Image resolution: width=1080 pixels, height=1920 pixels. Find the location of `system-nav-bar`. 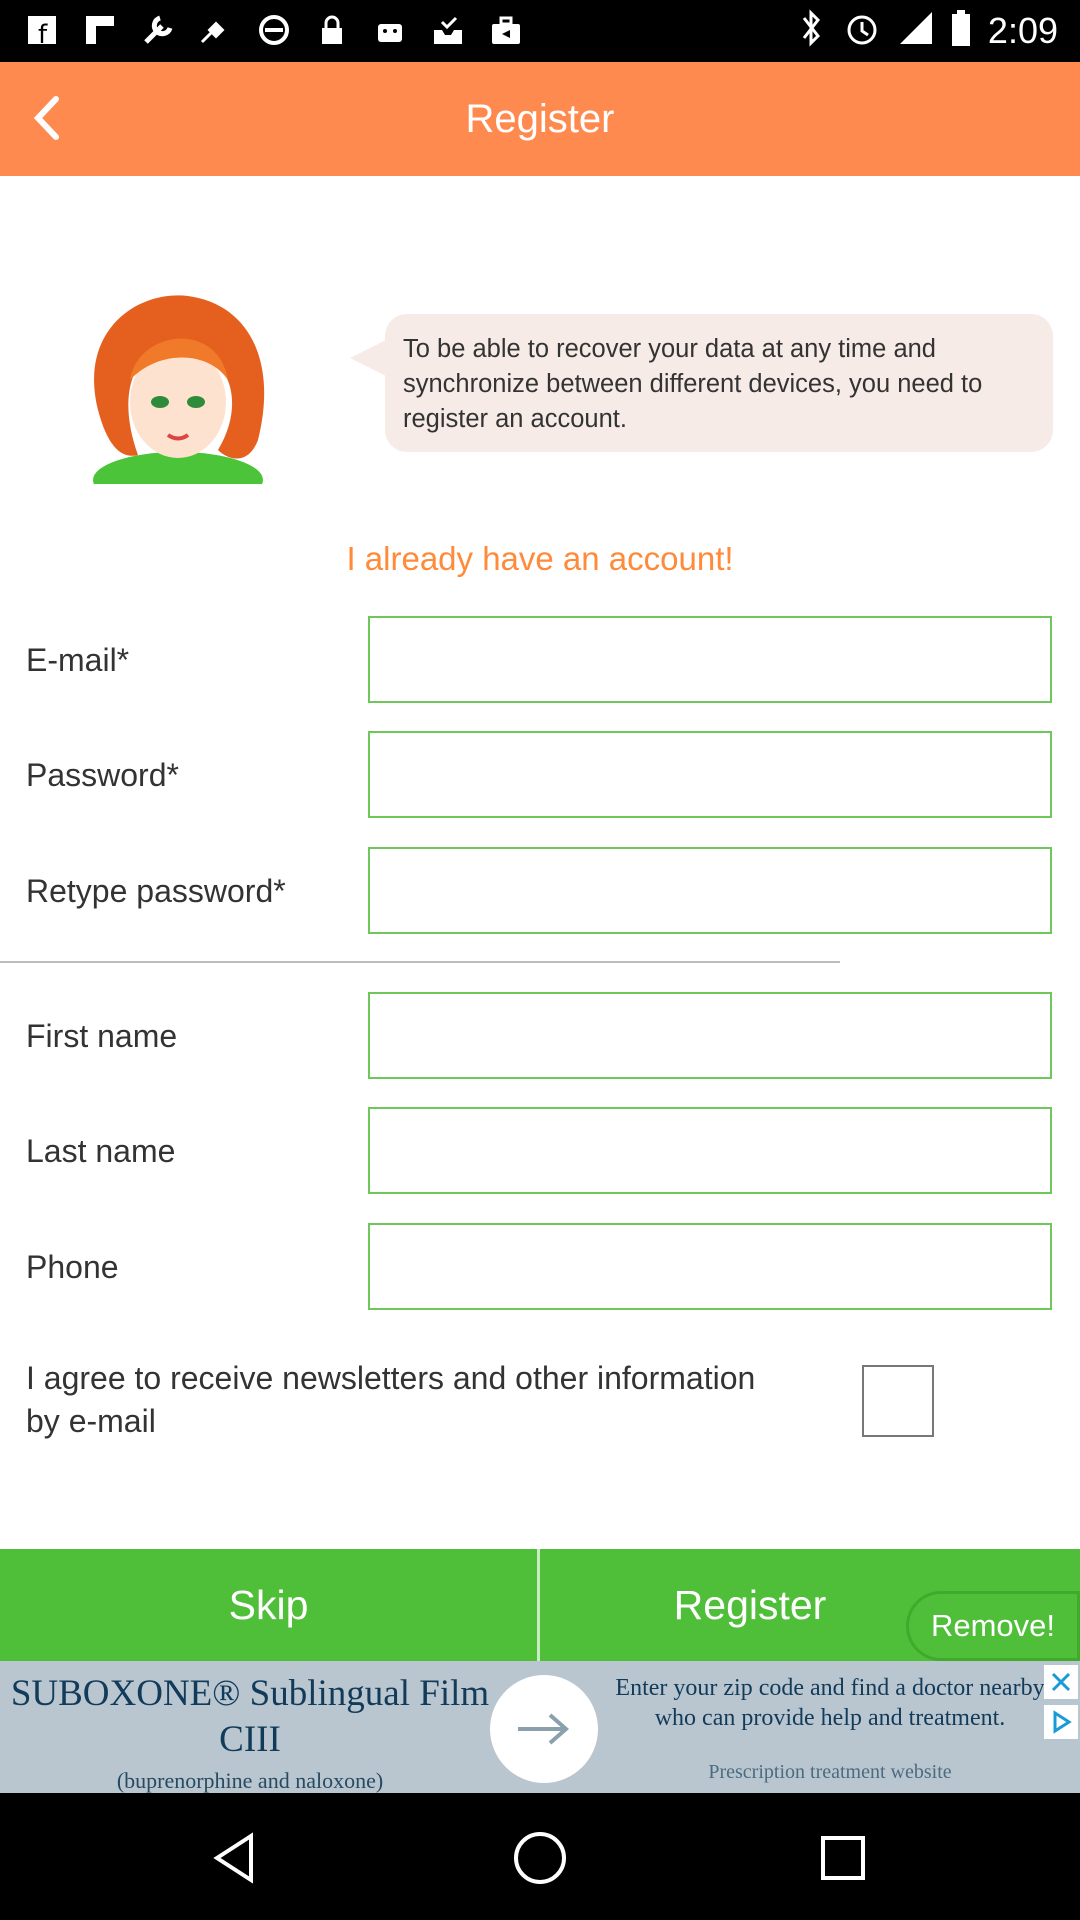

system-nav-bar is located at coordinates (540, 1856).